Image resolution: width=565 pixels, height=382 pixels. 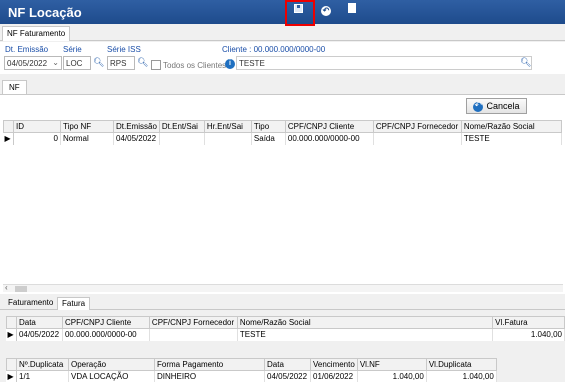 I want to click on col-dt-ent-sai: Dt.Ent/Sai, so click(x=181, y=126).